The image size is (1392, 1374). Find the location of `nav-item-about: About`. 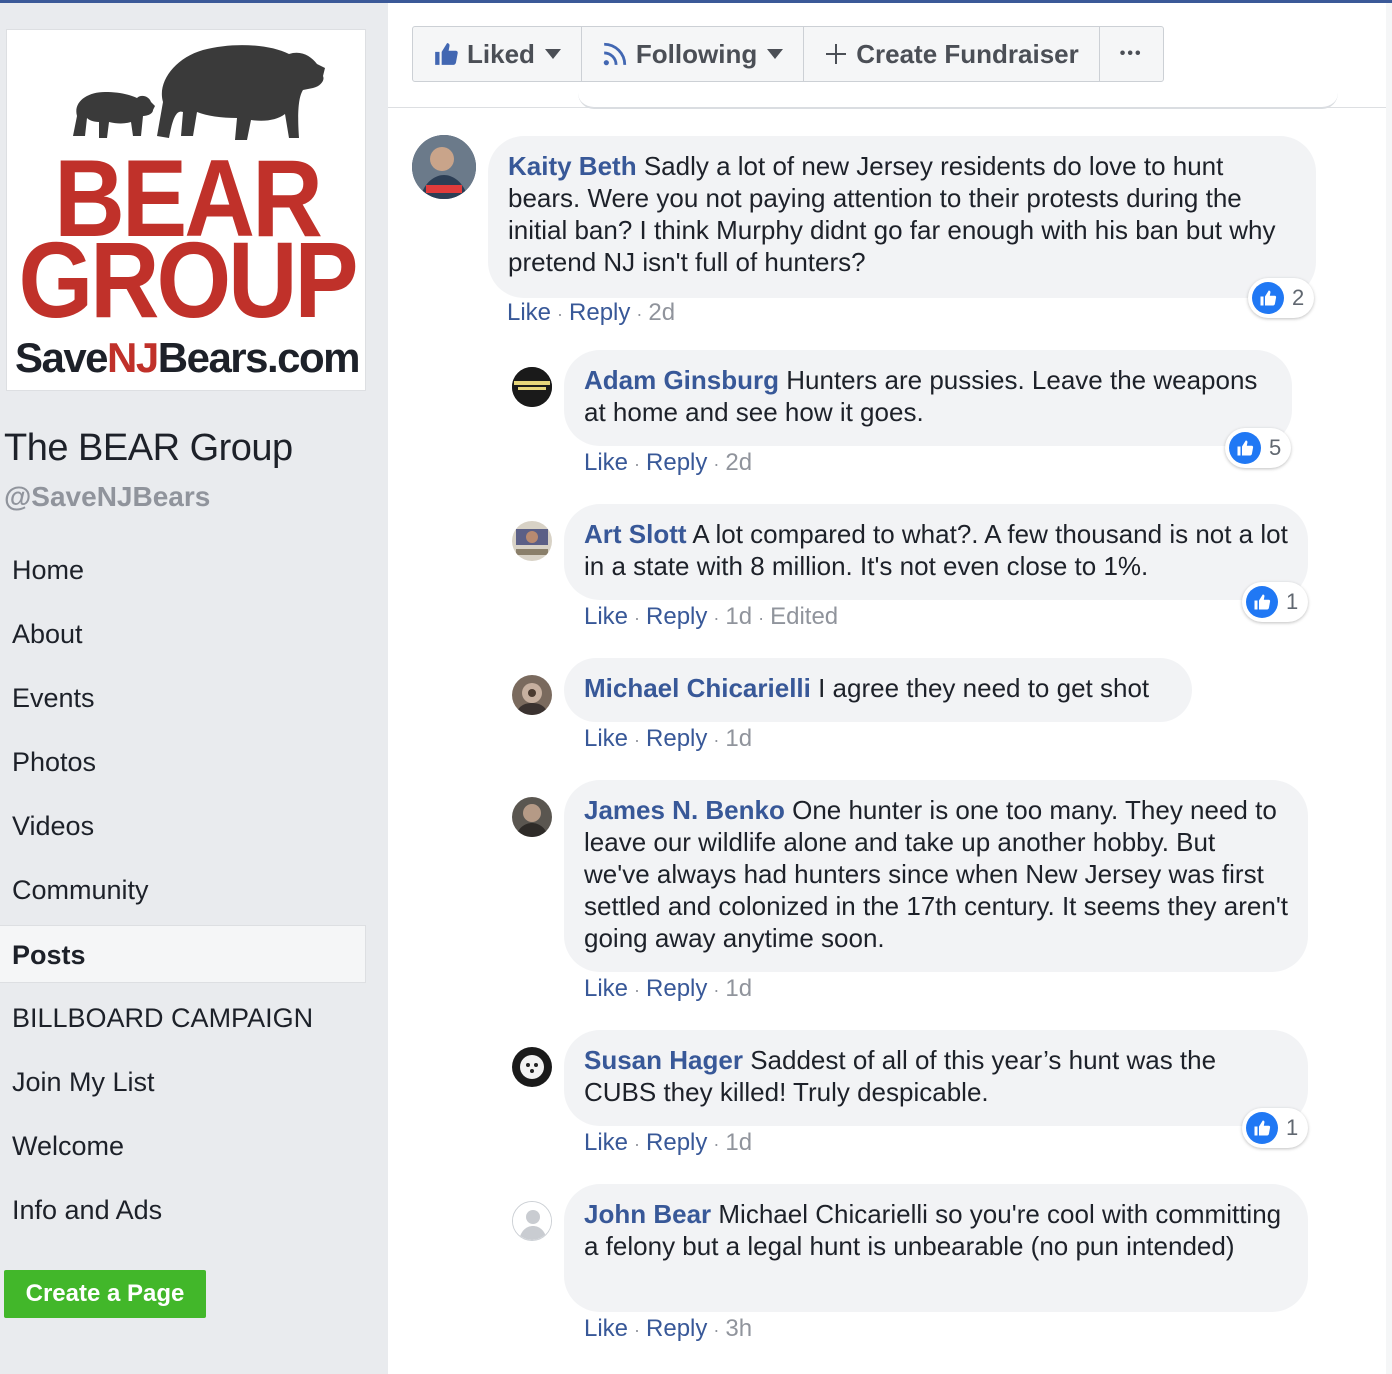

nav-item-about: About is located at coordinates (183, 634).